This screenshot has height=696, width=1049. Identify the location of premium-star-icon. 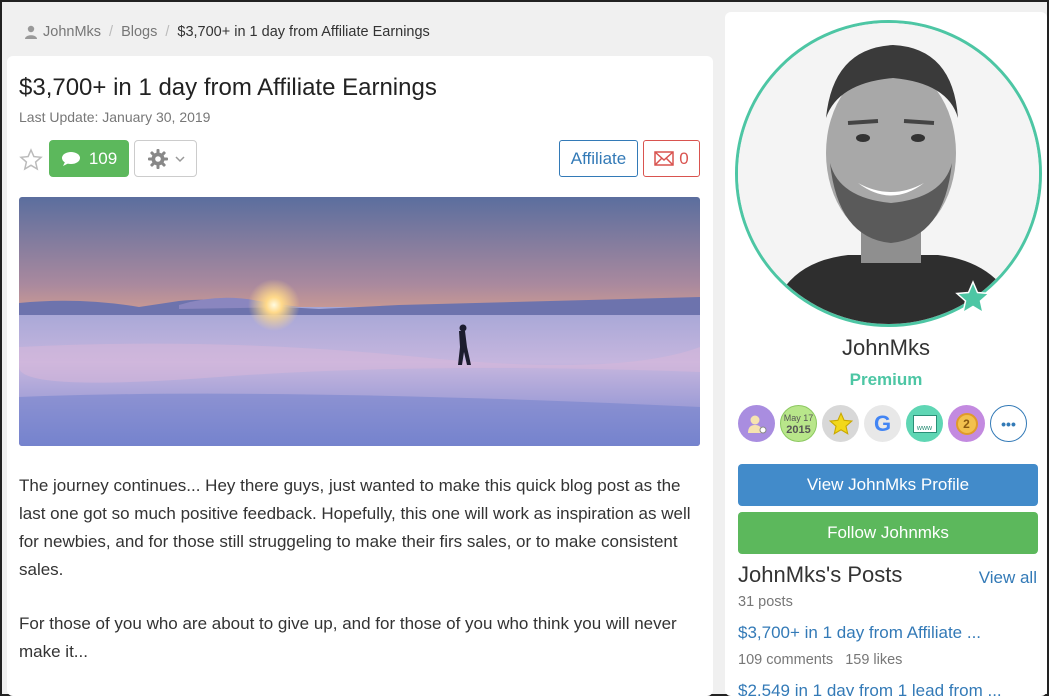
(973, 297).